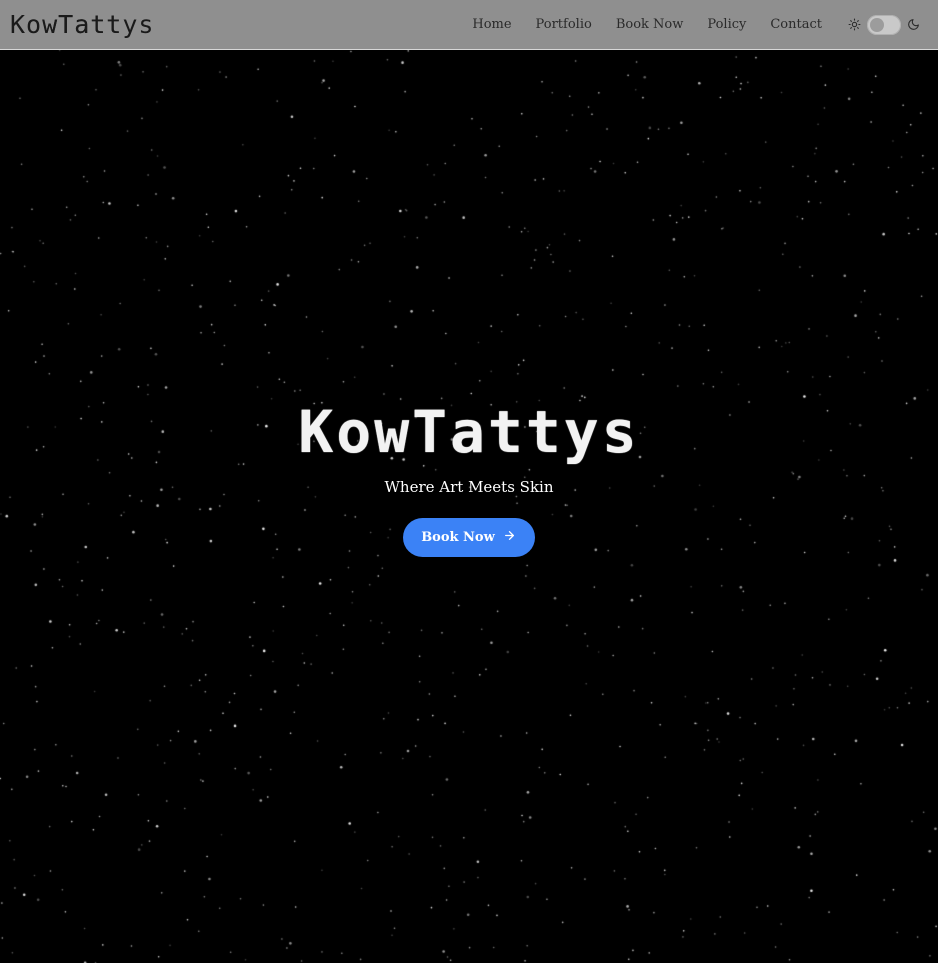  Describe the element at coordinates (458, 537) in the screenshot. I see `book-now-label: Book Now` at that location.